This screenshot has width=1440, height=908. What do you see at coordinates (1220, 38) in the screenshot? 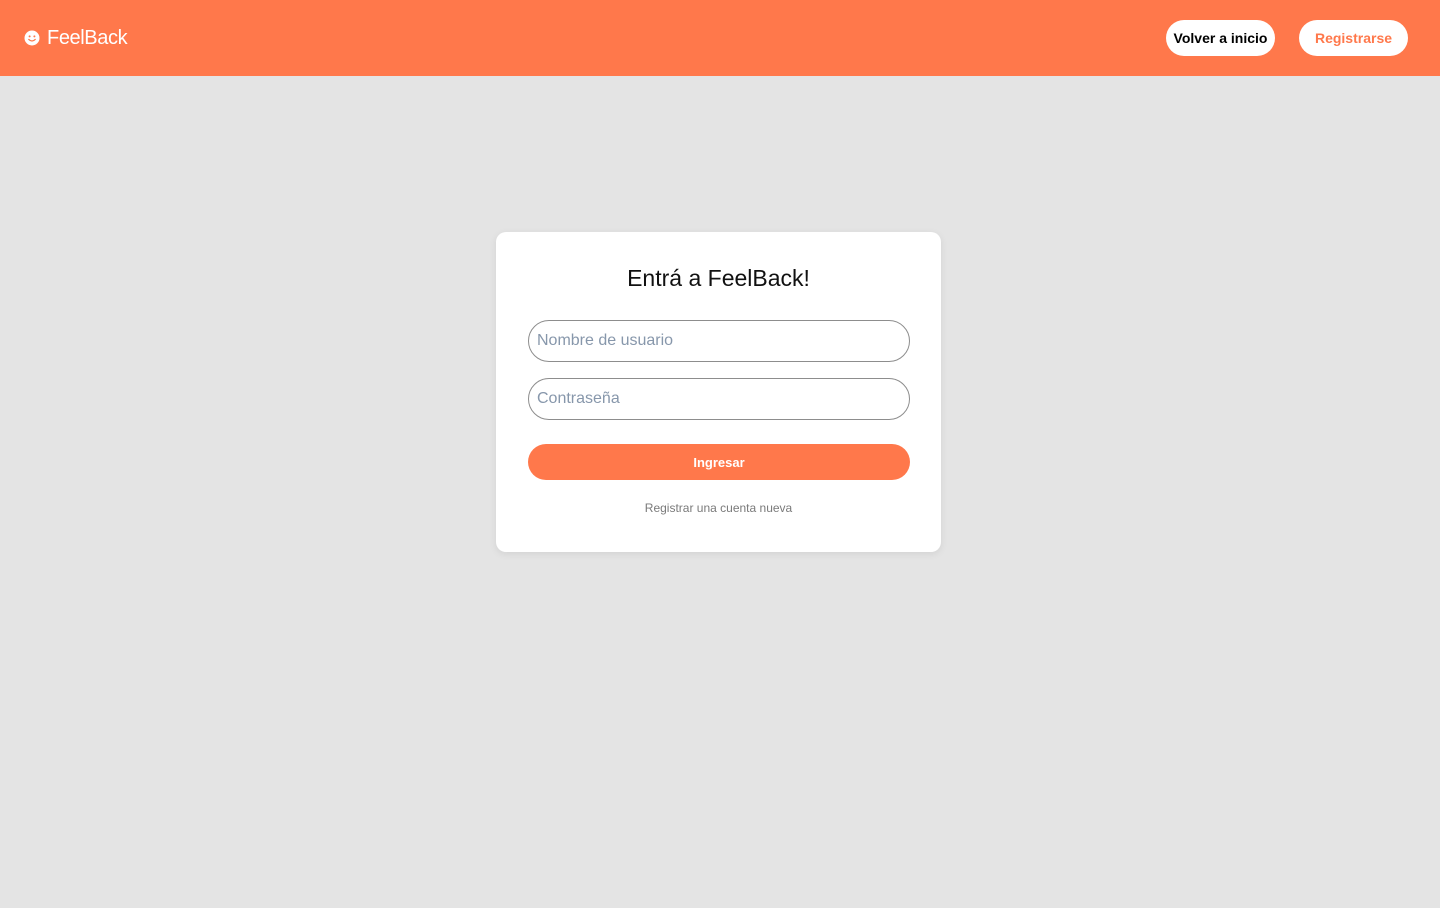
I see `home-button: Volver a inicio` at bounding box center [1220, 38].